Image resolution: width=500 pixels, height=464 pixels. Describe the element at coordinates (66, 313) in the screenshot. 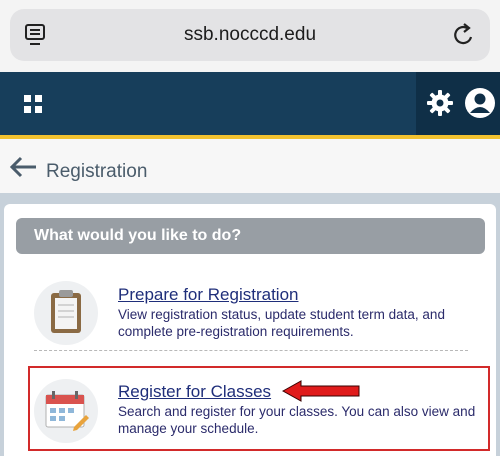

I see `clipboard-icon` at that location.